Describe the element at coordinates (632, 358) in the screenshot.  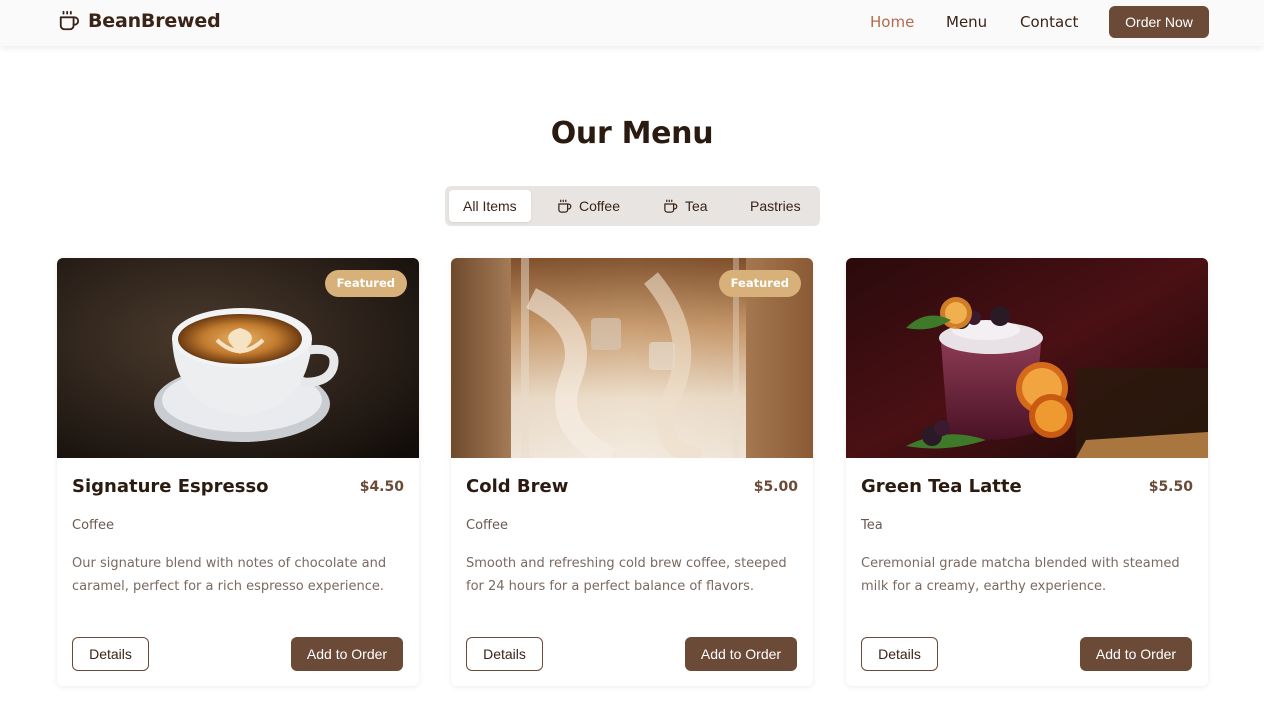
I see `cold-brew-image: Featured` at that location.